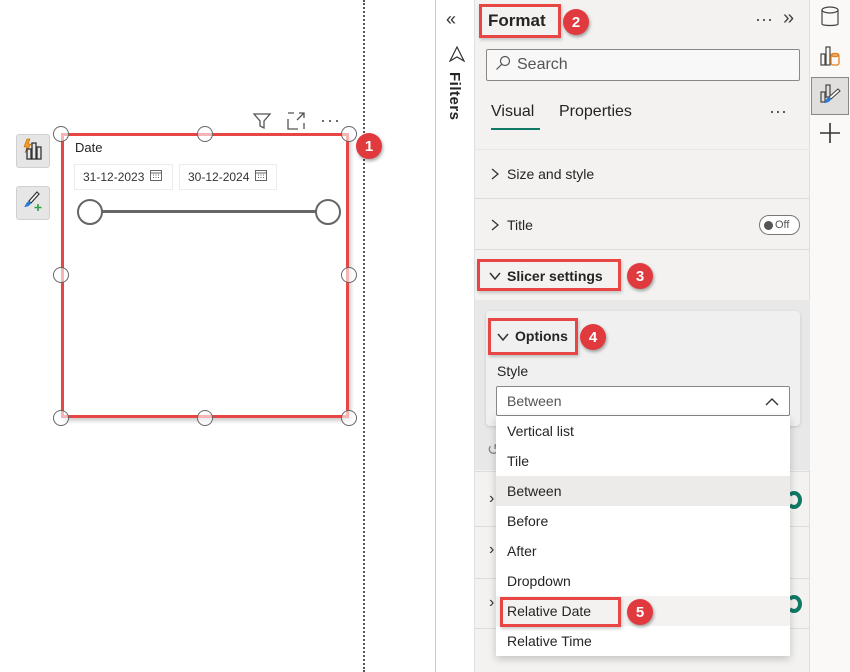  What do you see at coordinates (209, 211) in the screenshot?
I see `date-range-track` at bounding box center [209, 211].